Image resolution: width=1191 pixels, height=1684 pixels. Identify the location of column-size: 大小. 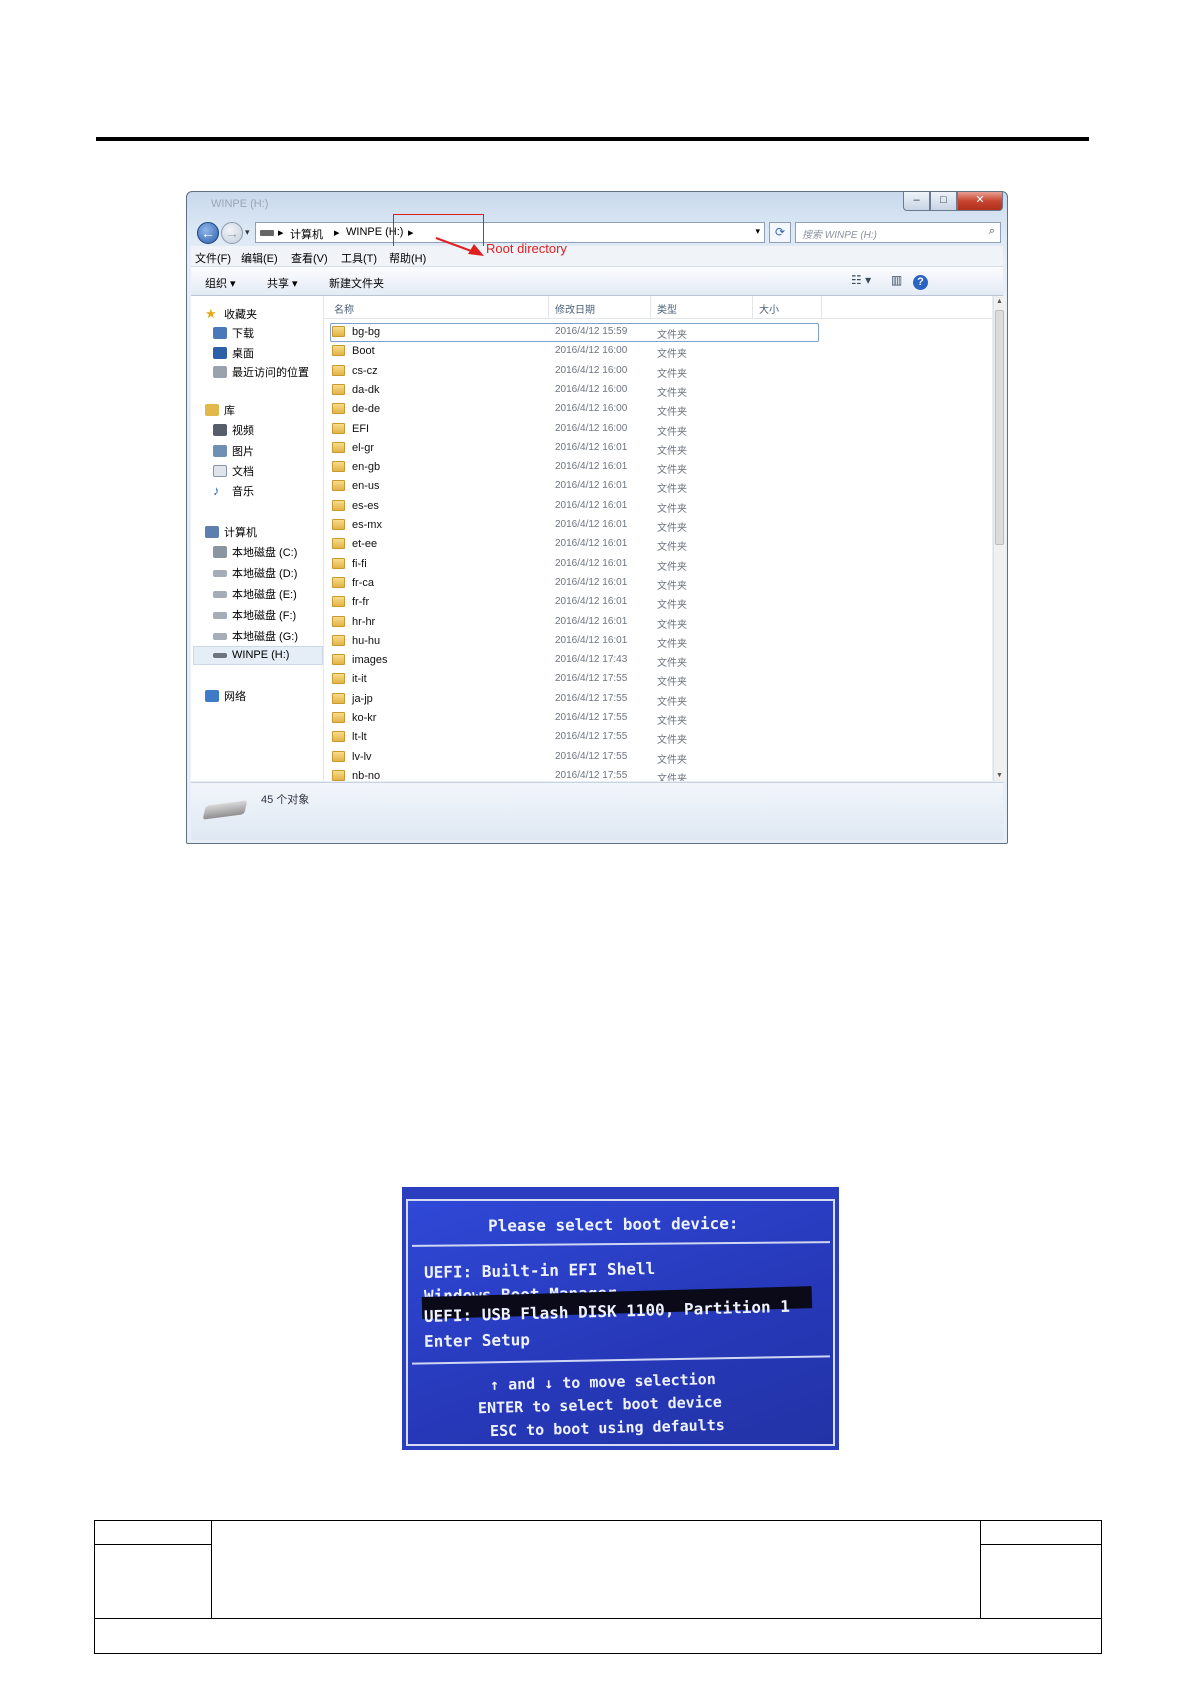
(769, 308).